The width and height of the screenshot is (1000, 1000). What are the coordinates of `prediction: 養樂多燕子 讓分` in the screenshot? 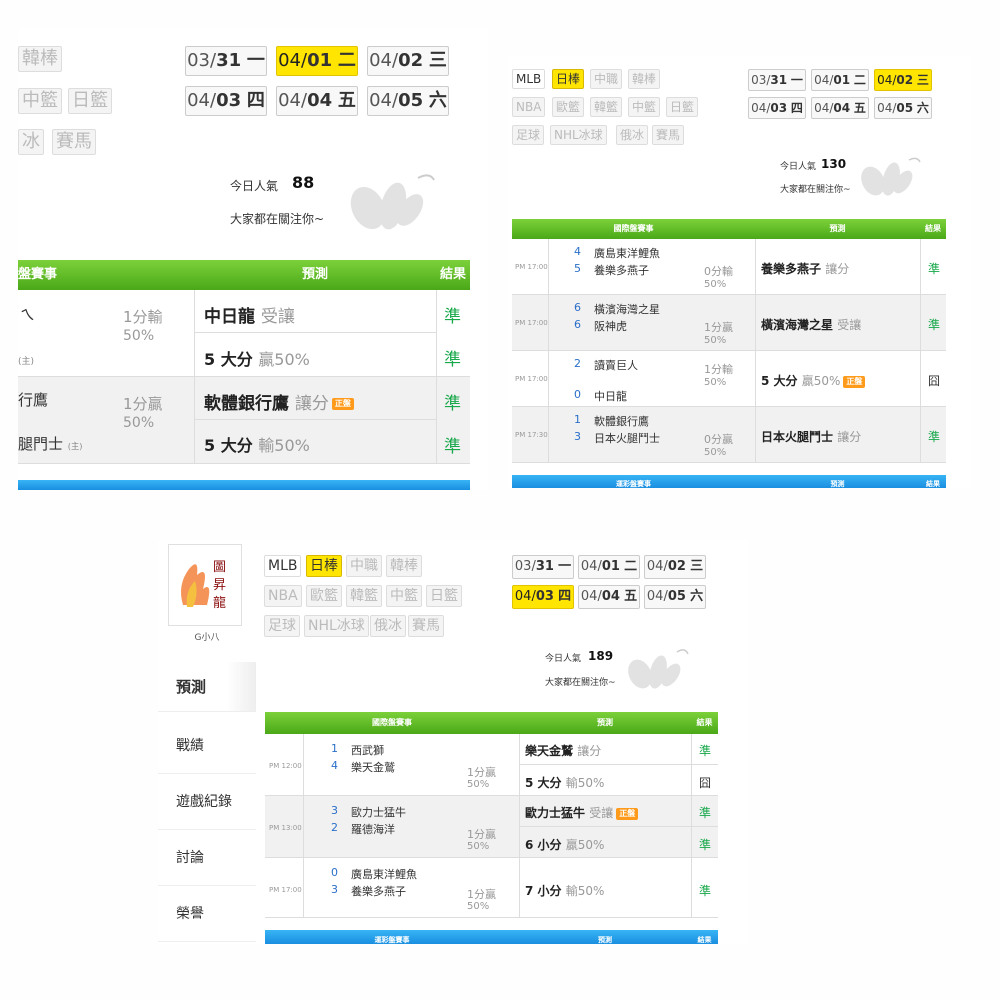 It's located at (805, 268).